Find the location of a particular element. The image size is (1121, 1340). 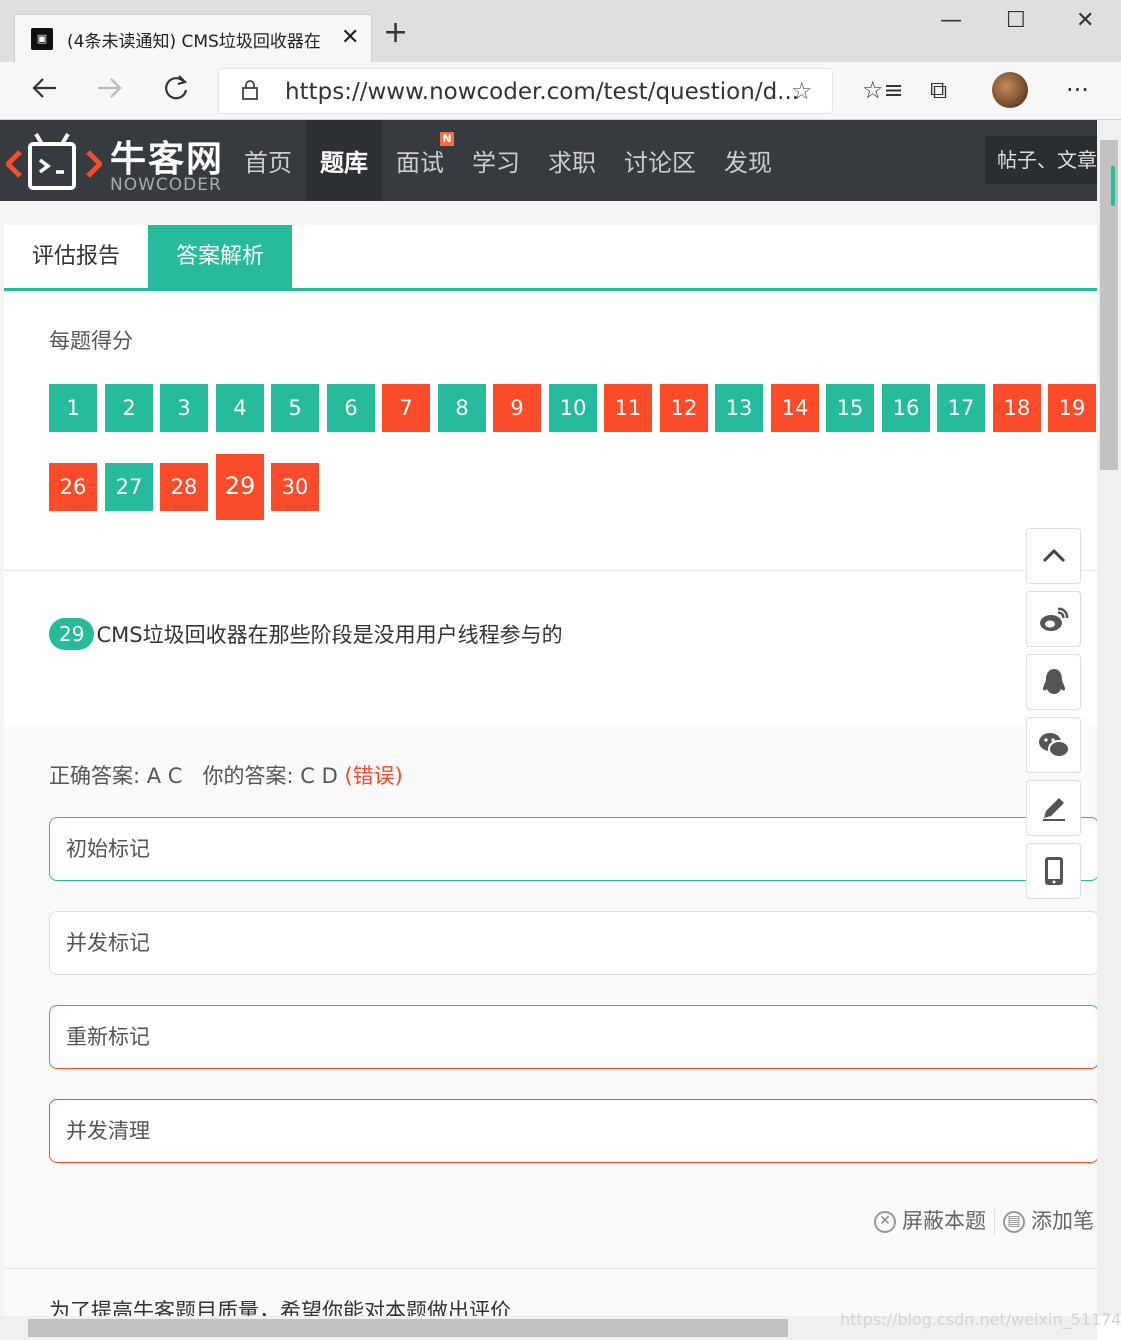

question-number-button: 27 is located at coordinates (129, 487).